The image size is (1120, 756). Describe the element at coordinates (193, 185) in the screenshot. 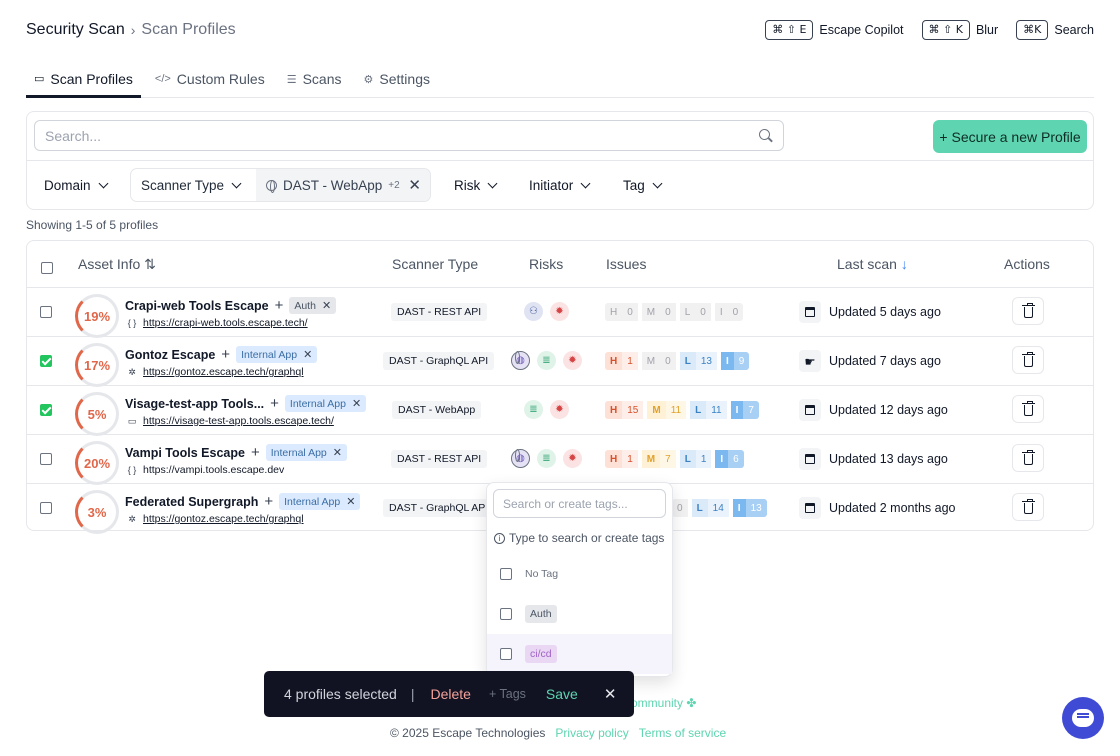

I see `scanner-type-dropdown: Scanner Type` at that location.